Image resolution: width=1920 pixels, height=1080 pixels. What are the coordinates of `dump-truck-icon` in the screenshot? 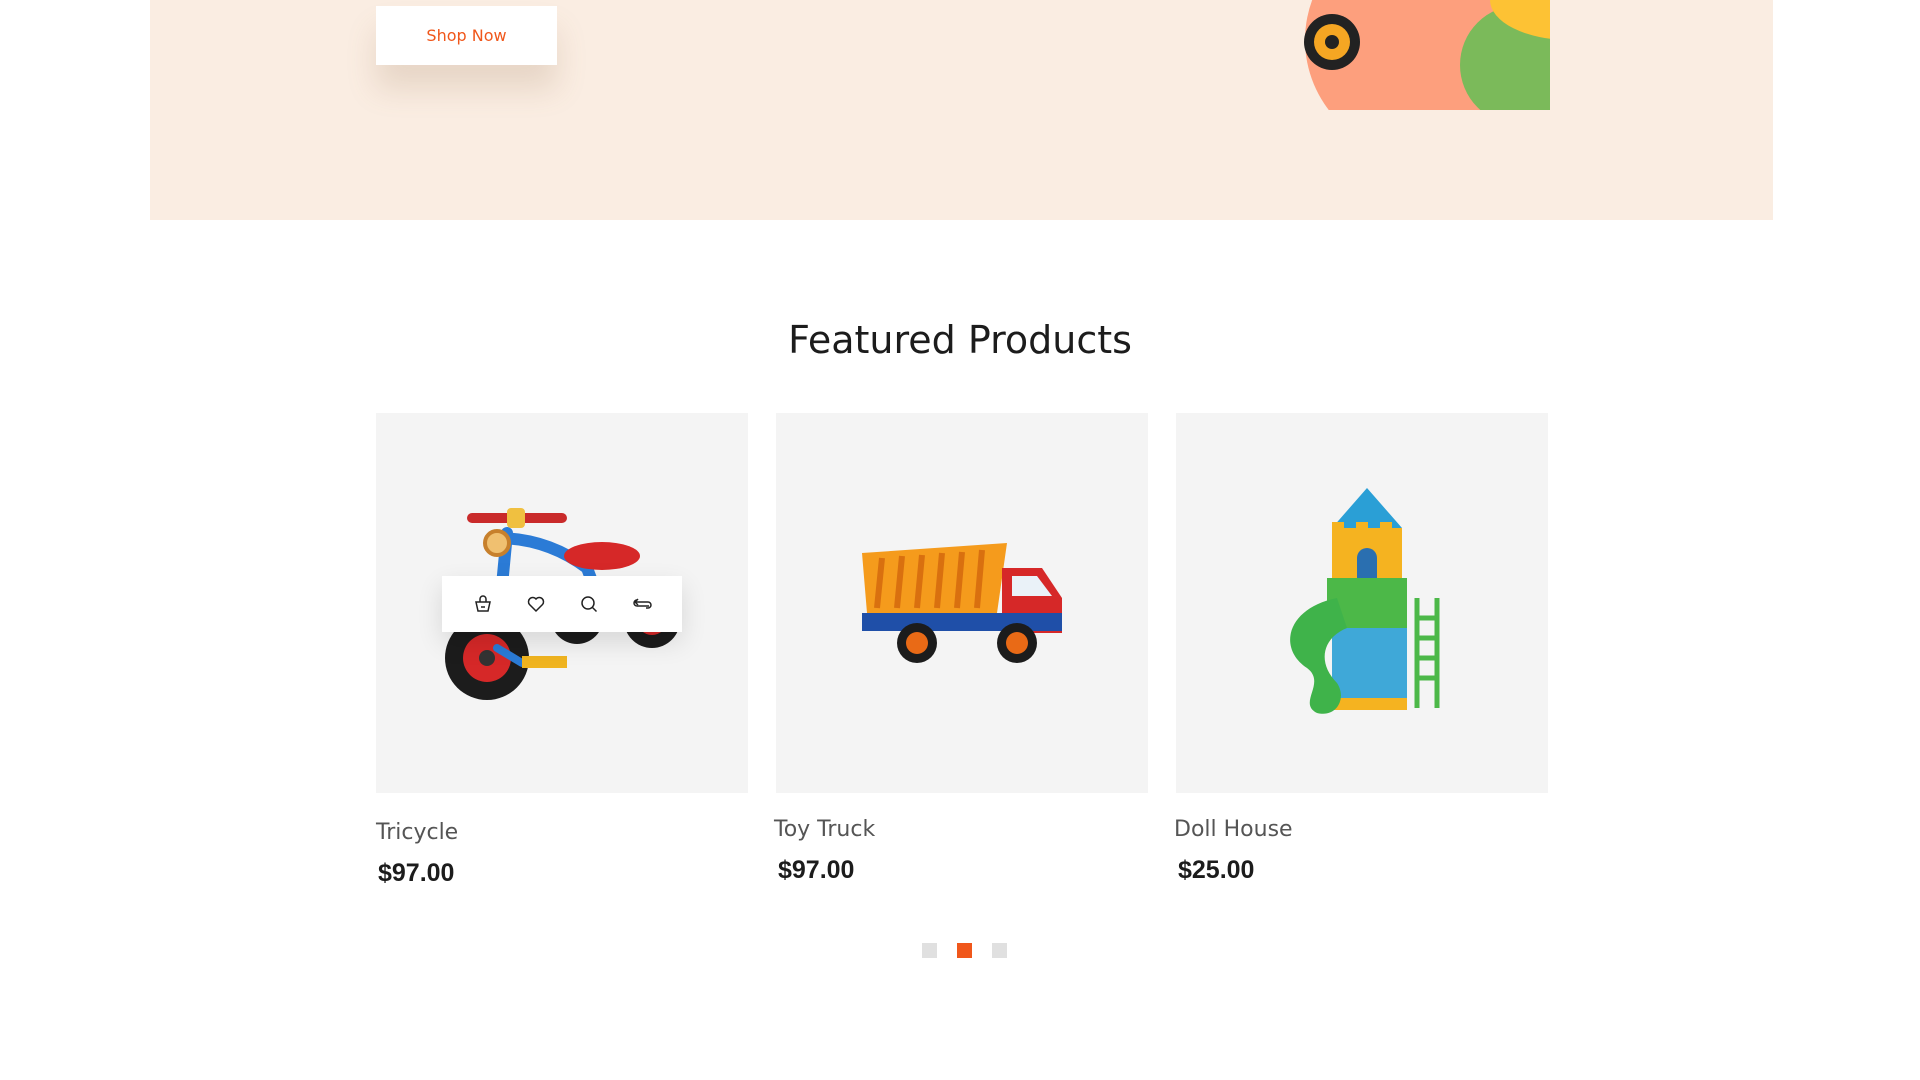 It's located at (962, 603).